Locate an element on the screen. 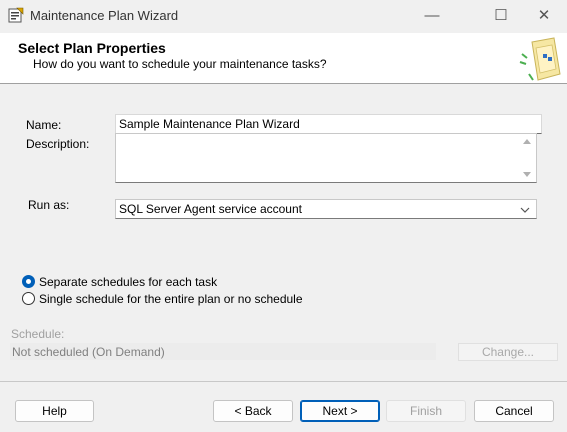 Image resolution: width=567 pixels, height=432 pixels. close-icon: ✕ is located at coordinates (544, 15).